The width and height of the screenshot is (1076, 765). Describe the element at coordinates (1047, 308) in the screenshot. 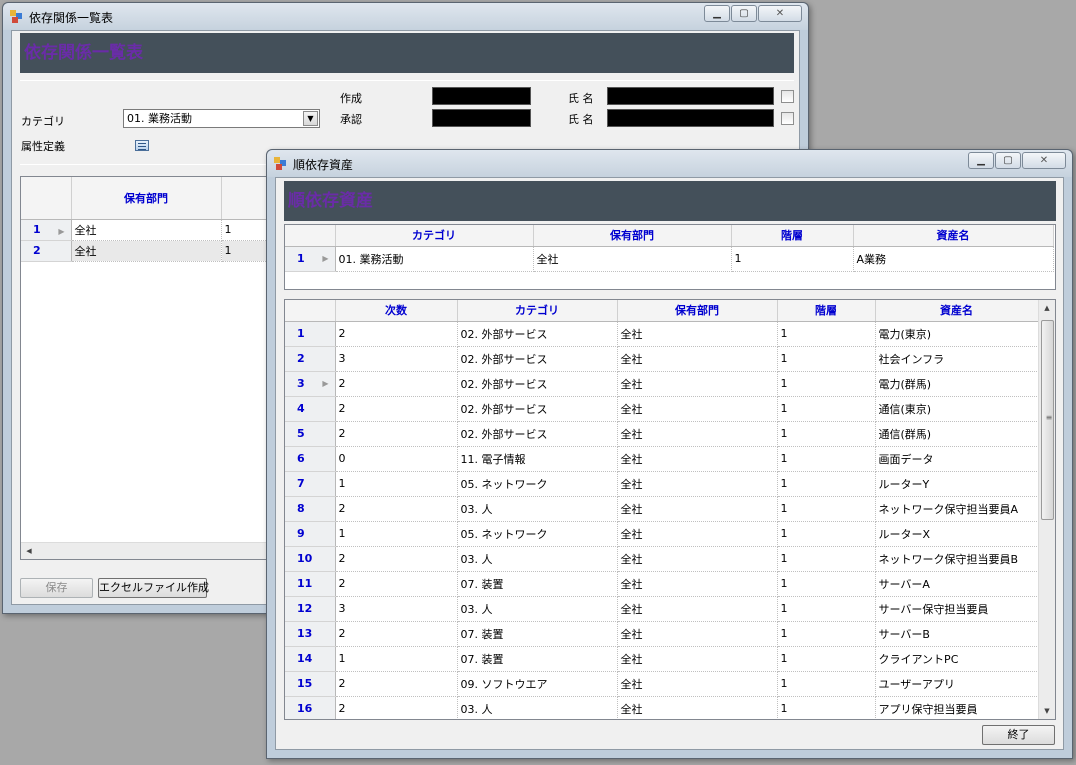

I see `scroll-up-icon: ▲` at that location.